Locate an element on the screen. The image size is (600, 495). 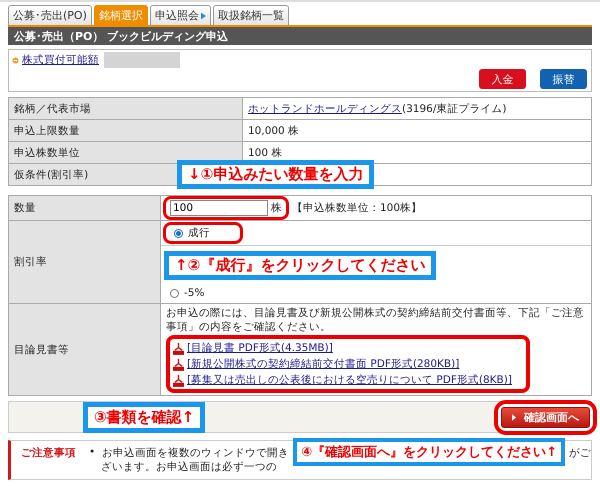
callout: ↑②『成行』をクリックしてください is located at coordinates (300, 265).